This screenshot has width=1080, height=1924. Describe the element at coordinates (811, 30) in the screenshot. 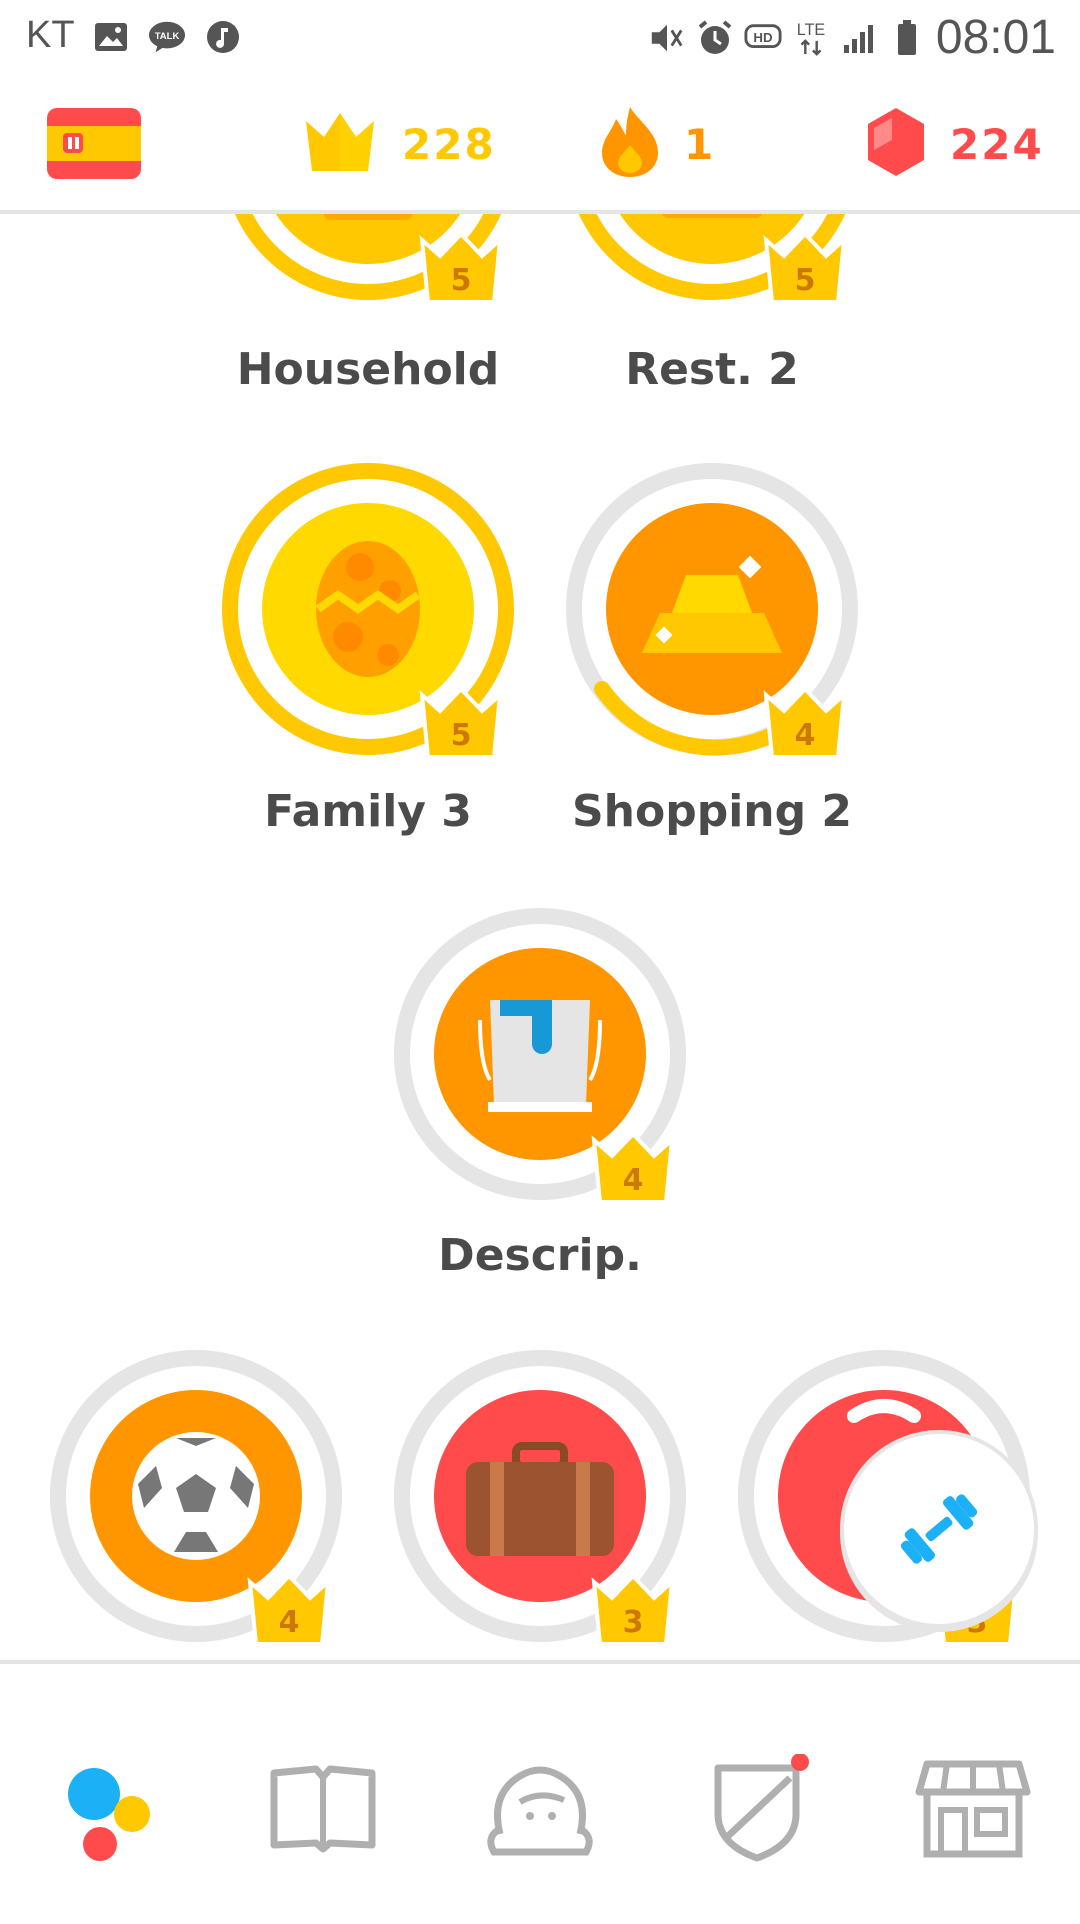

I see `svg-text: LTE` at that location.